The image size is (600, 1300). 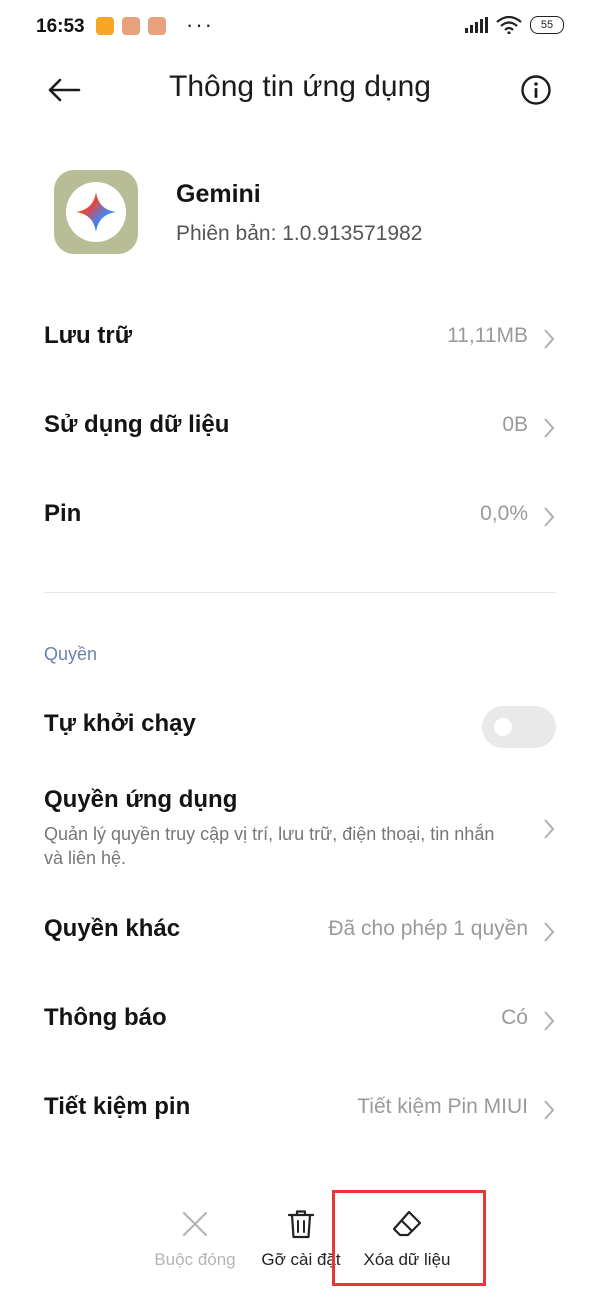 I want to click on highlight-annotation, so click(x=409, y=1238).